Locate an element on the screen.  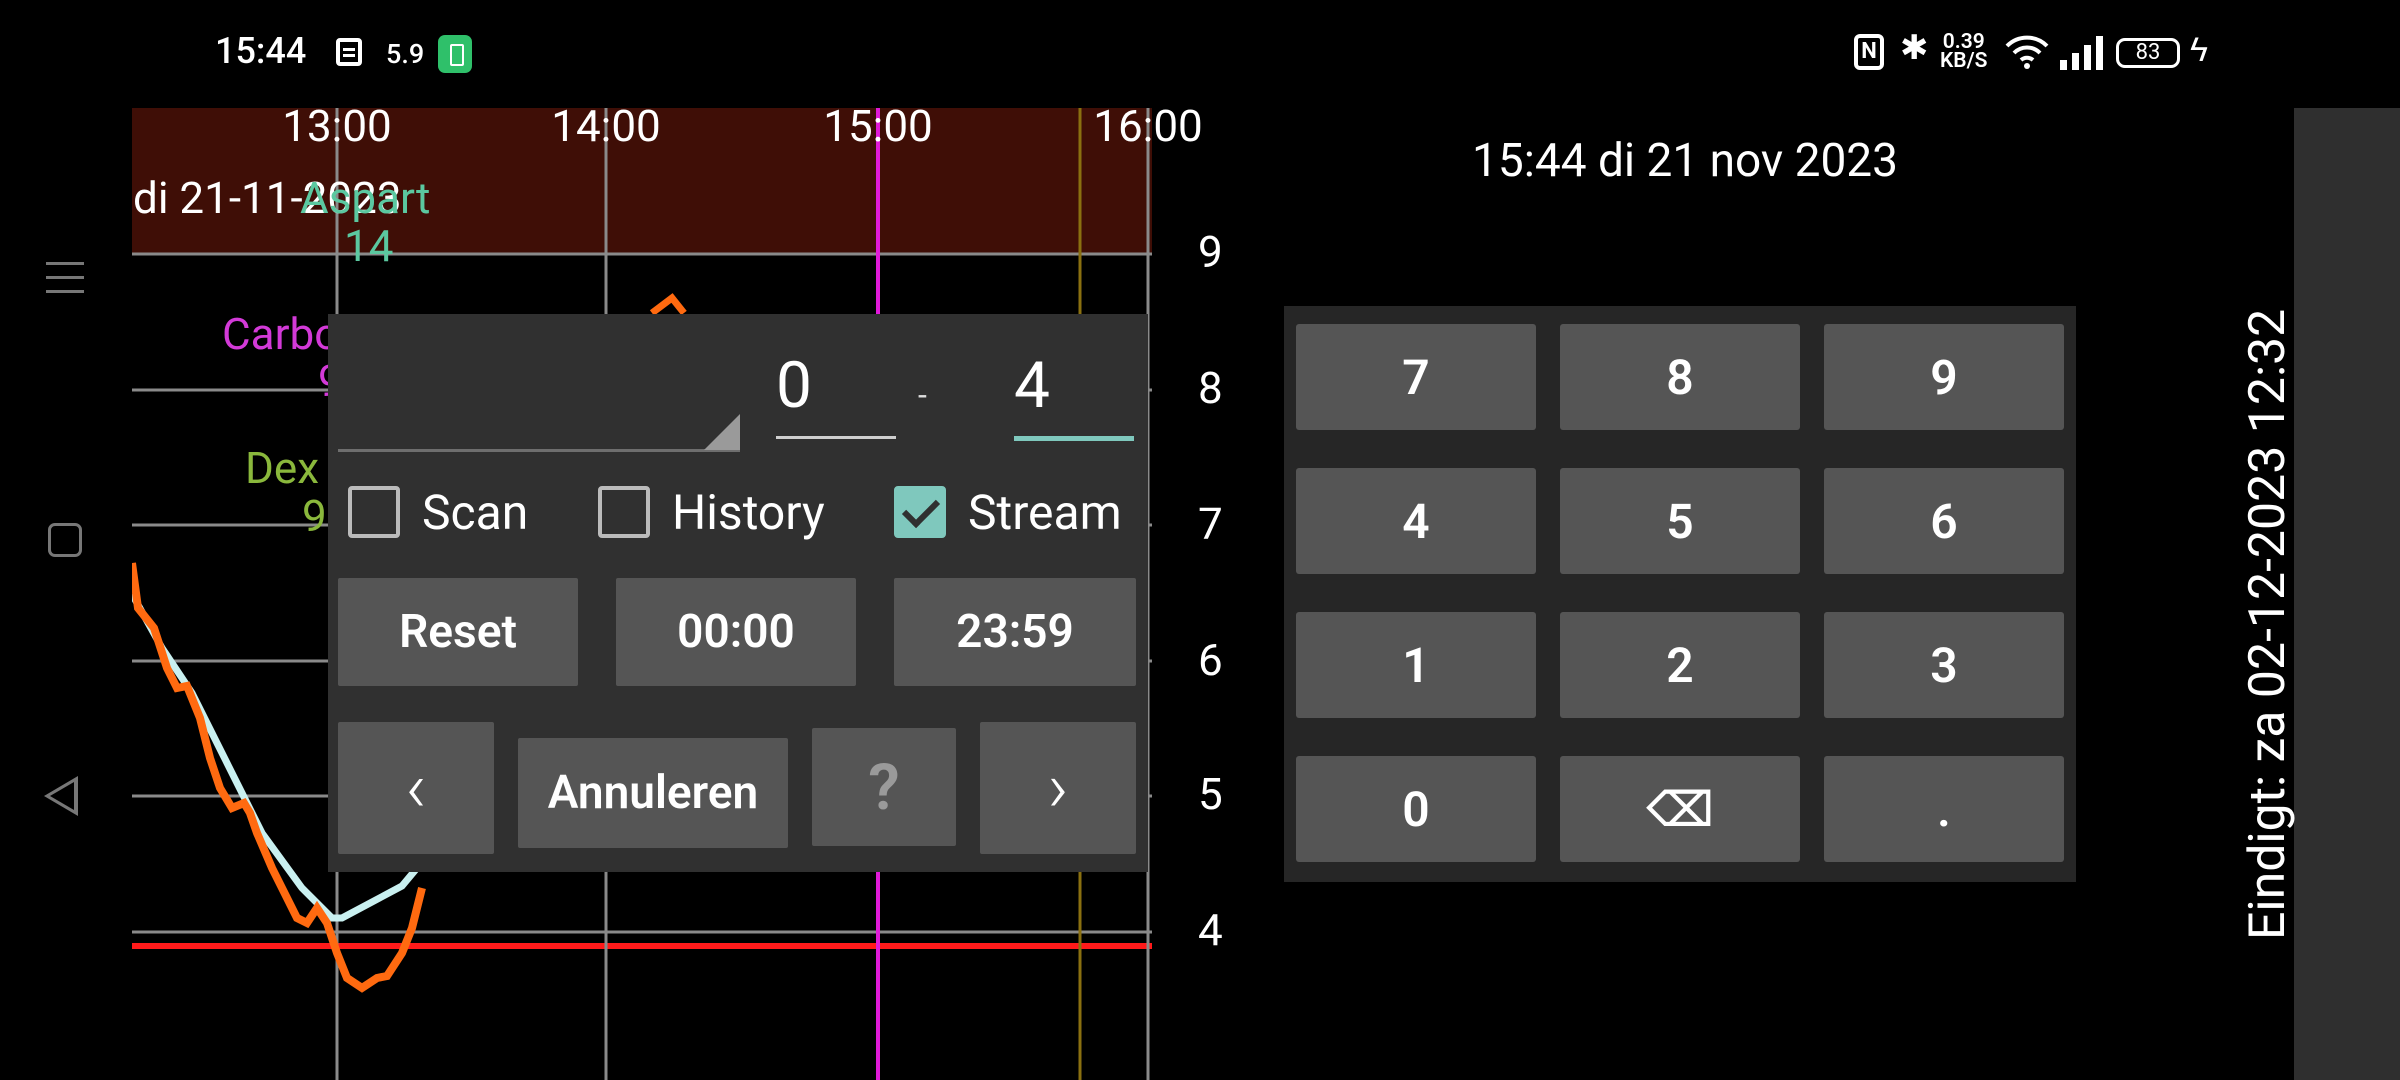
range-from-input: 0 is located at coordinates (794, 385).